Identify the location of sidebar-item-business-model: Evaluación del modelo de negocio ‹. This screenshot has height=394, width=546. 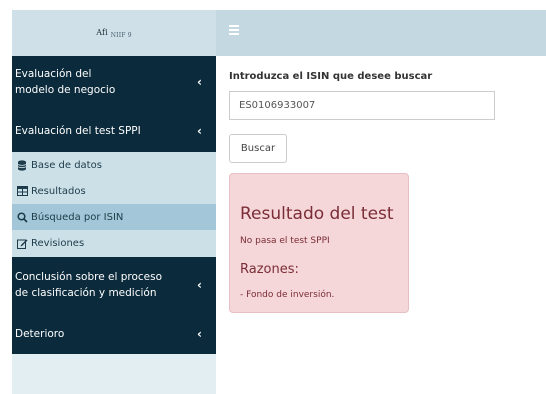
(114, 82).